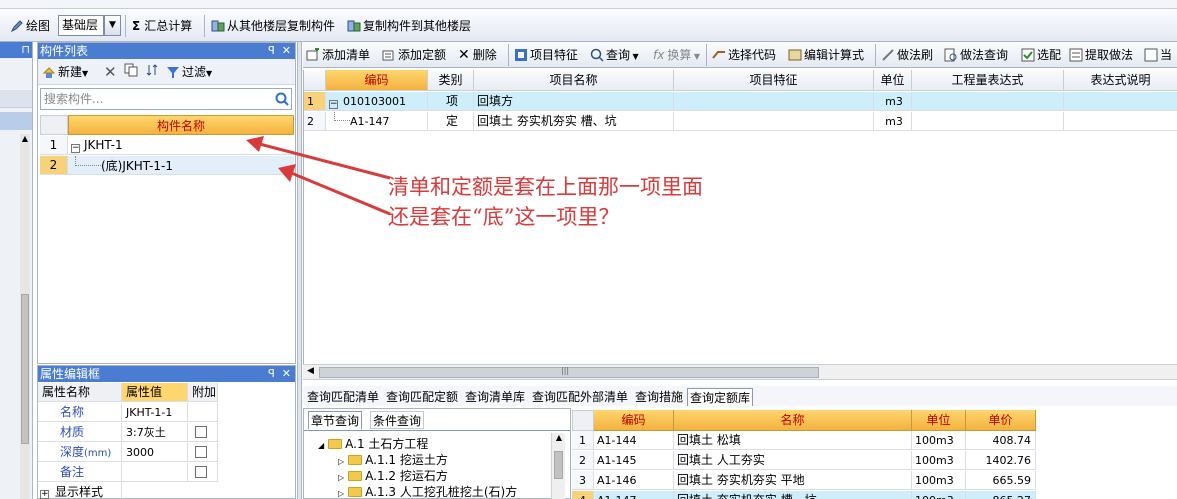 The image size is (1177, 499). Describe the element at coordinates (634, 480) in the screenshot. I see `quota-code: A1-146` at that location.